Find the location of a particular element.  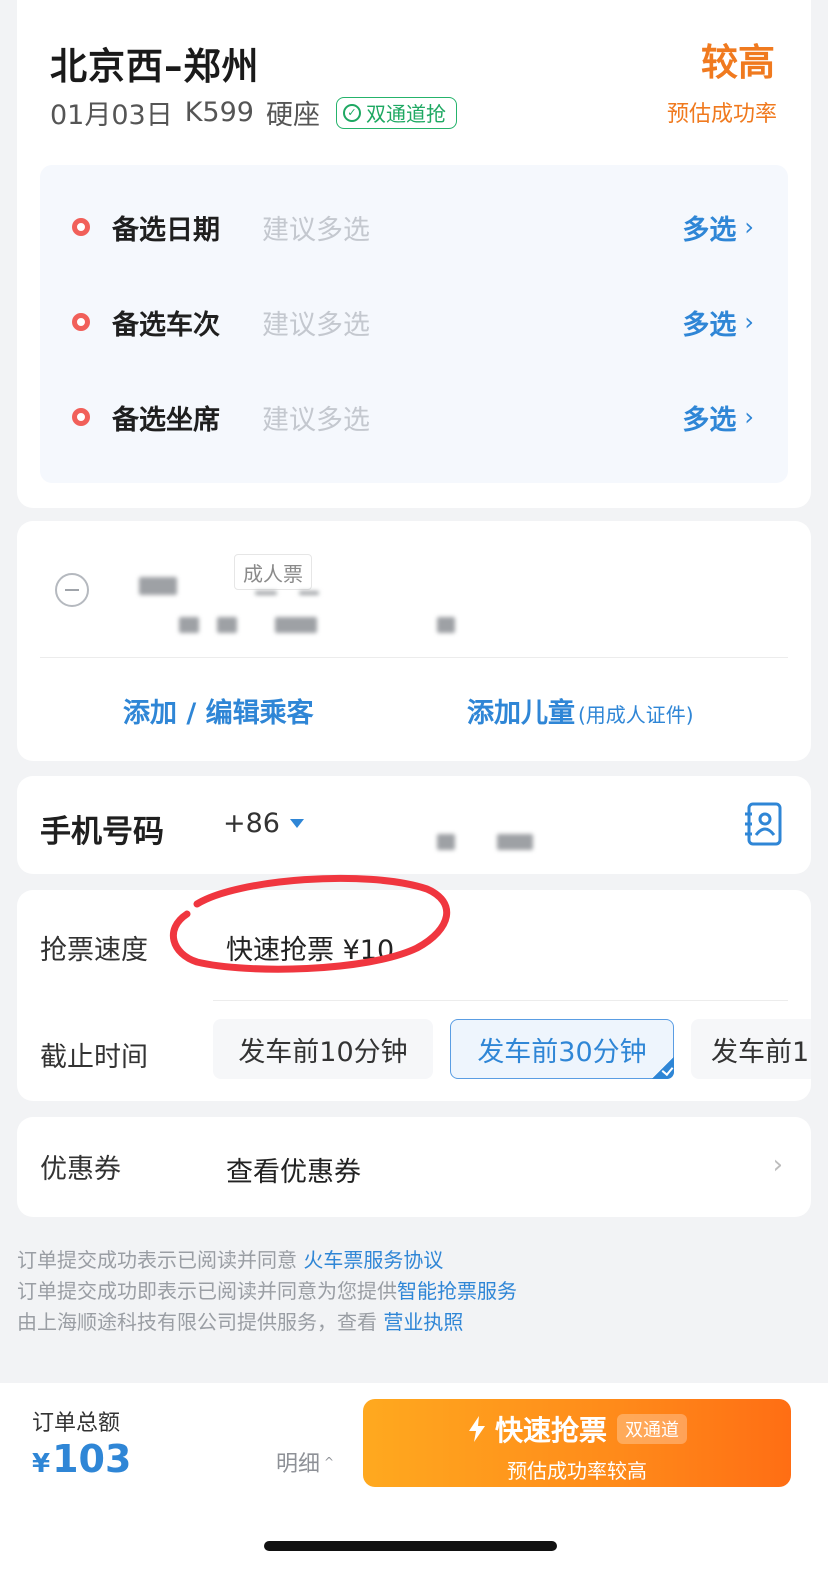

country-code-select: +86 is located at coordinates (263, 823).